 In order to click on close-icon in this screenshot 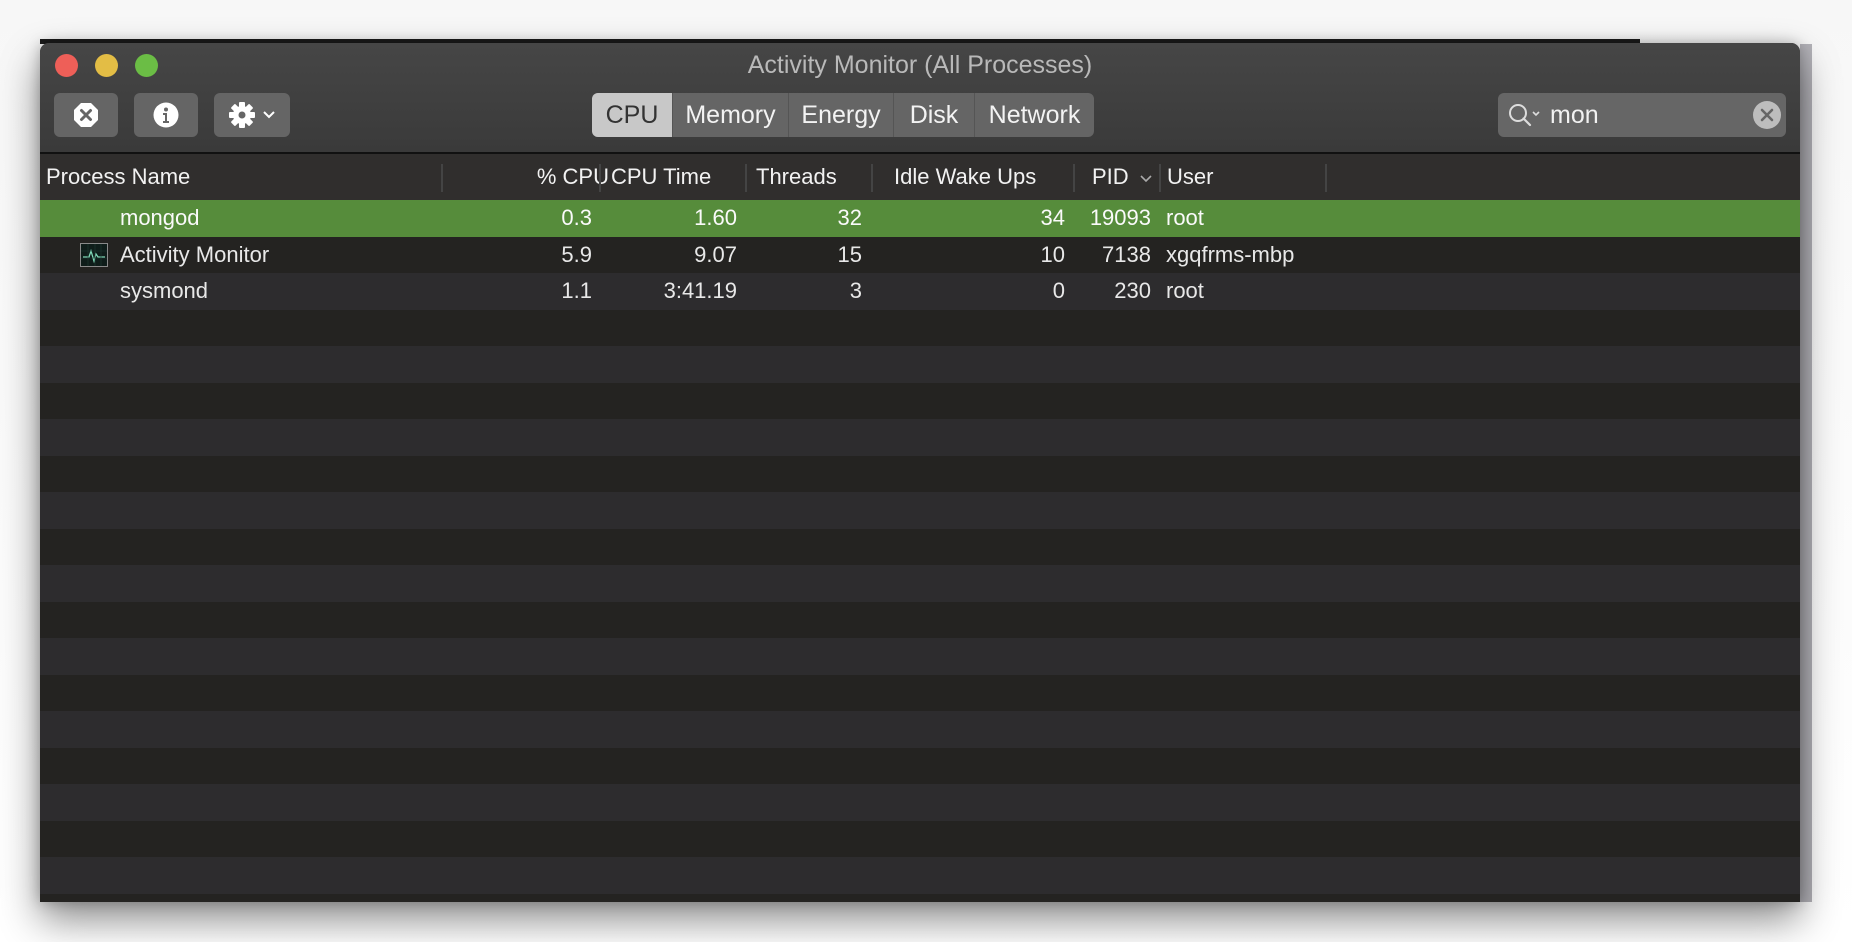, I will do `click(1767, 115)`.